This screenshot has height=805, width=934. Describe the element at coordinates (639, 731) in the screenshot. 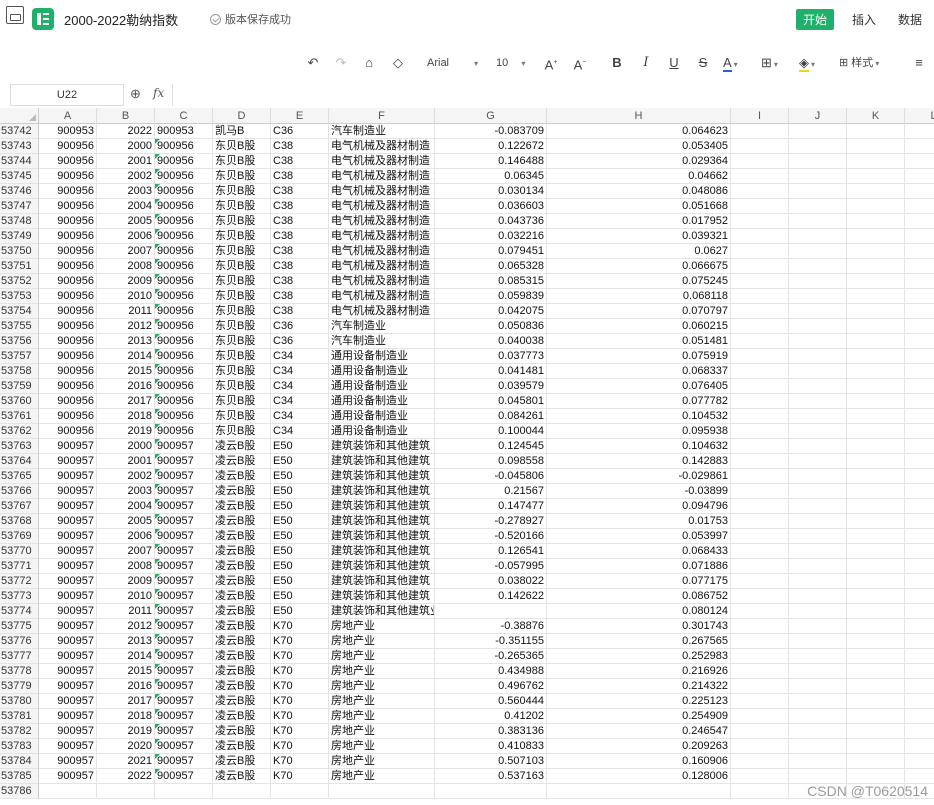

I see `cell-h: 0.246547` at that location.